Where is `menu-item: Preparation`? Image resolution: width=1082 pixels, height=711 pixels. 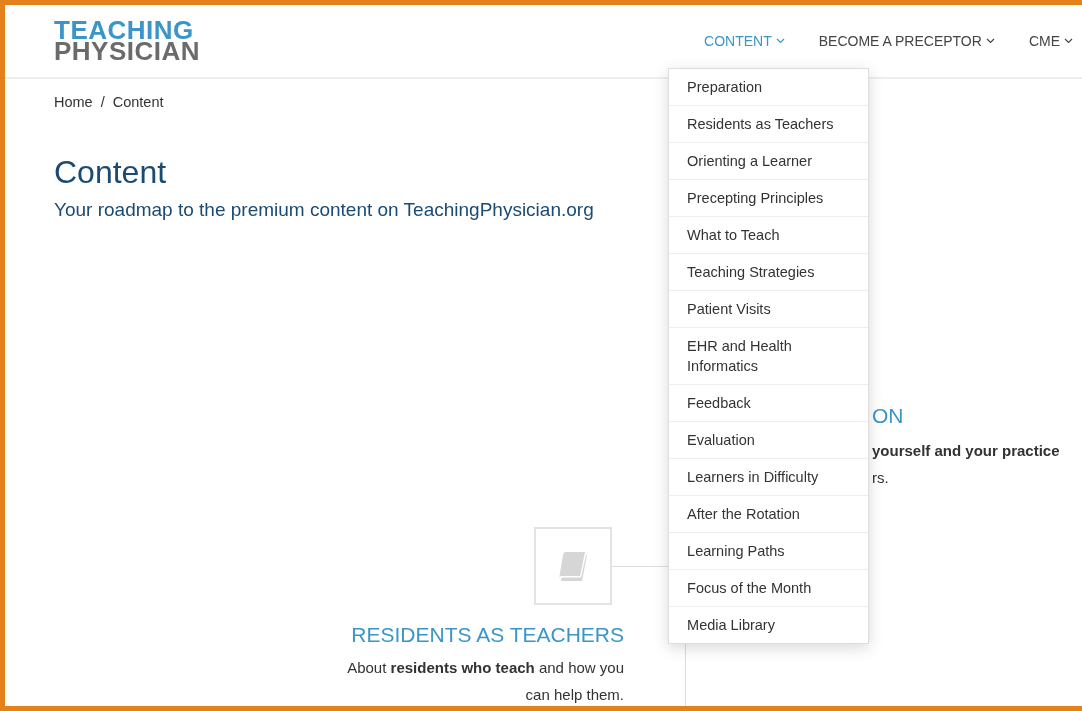
menu-item: Preparation is located at coordinates (769, 87).